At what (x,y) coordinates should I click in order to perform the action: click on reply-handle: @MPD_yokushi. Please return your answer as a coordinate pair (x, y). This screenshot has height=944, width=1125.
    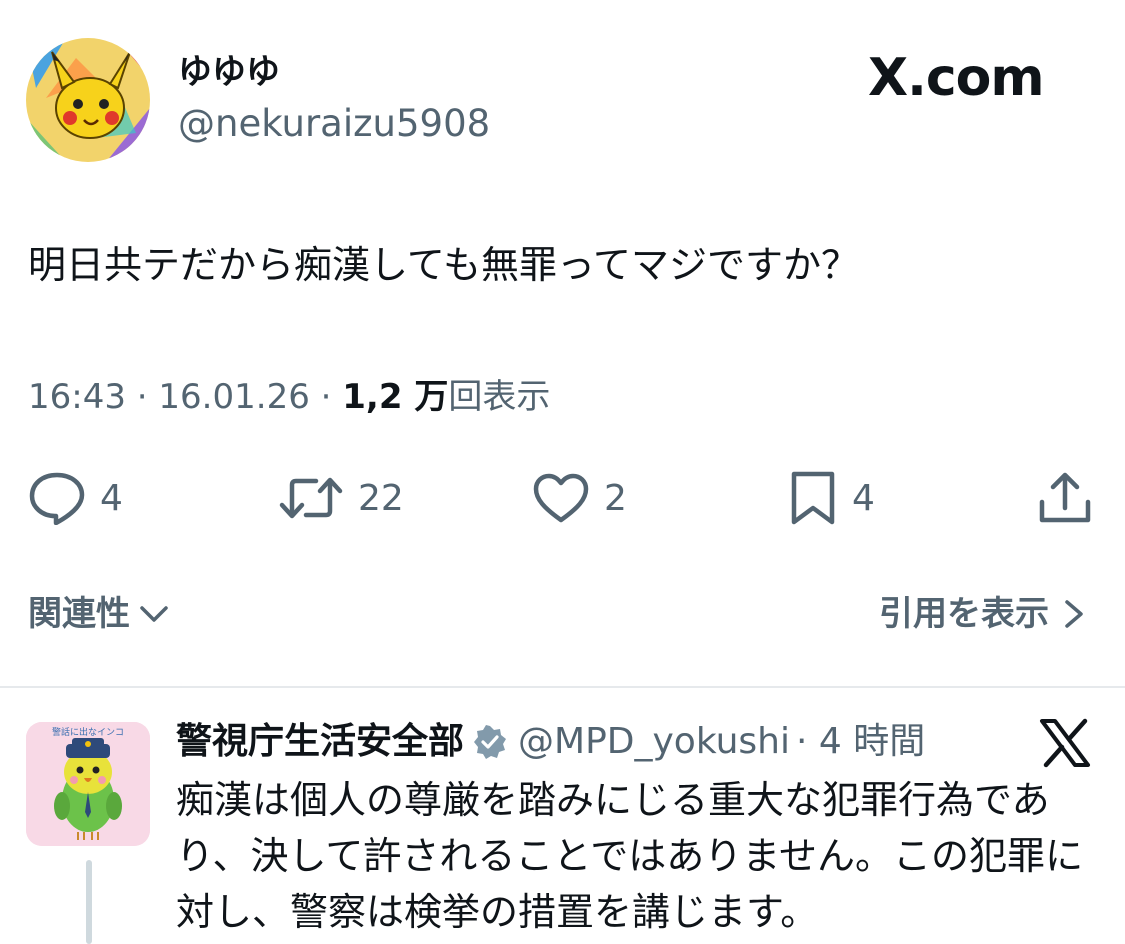
    Looking at the image, I should click on (654, 742).